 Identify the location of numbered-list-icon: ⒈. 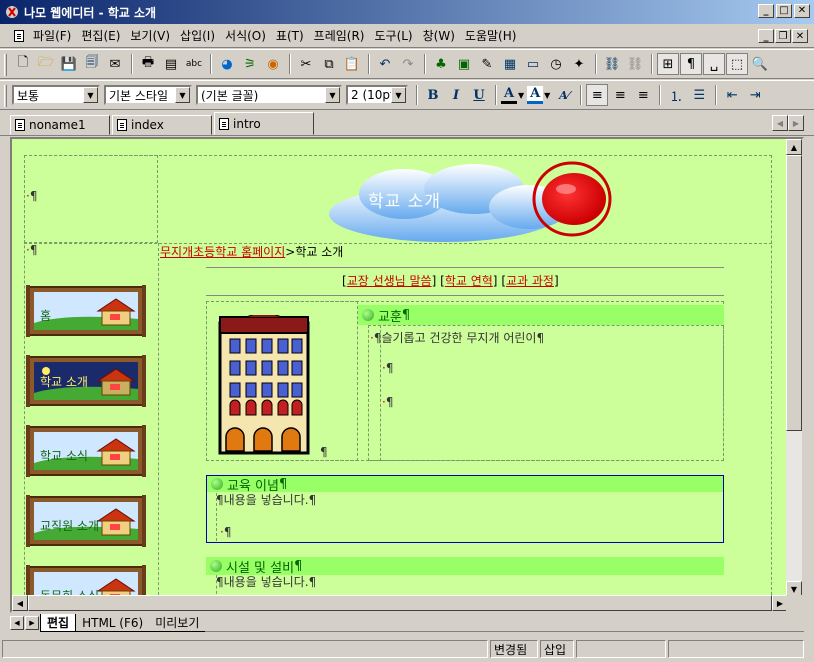
(676, 95).